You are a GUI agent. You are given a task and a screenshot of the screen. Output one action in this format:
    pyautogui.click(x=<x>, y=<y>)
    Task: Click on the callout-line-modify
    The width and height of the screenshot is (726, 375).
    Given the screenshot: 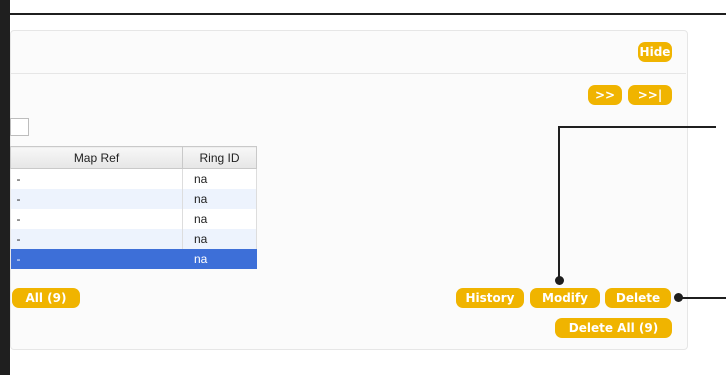 What is the action you would take?
    pyautogui.click(x=559, y=202)
    